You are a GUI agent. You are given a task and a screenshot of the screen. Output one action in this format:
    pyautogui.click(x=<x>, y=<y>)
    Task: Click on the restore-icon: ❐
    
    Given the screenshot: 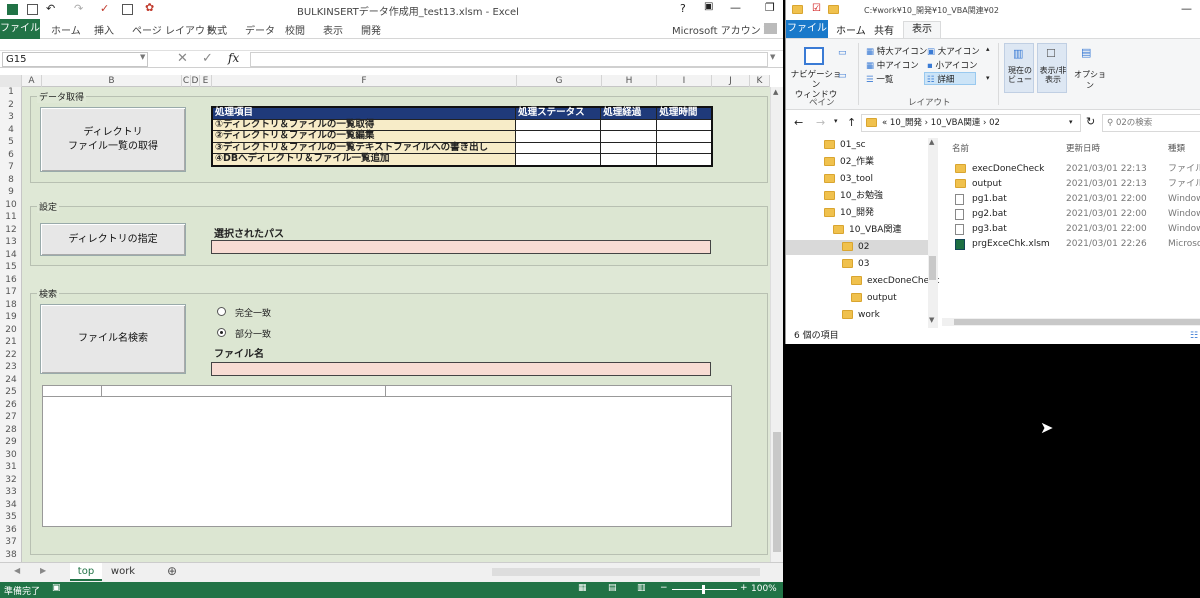 What is the action you would take?
    pyautogui.click(x=770, y=7)
    